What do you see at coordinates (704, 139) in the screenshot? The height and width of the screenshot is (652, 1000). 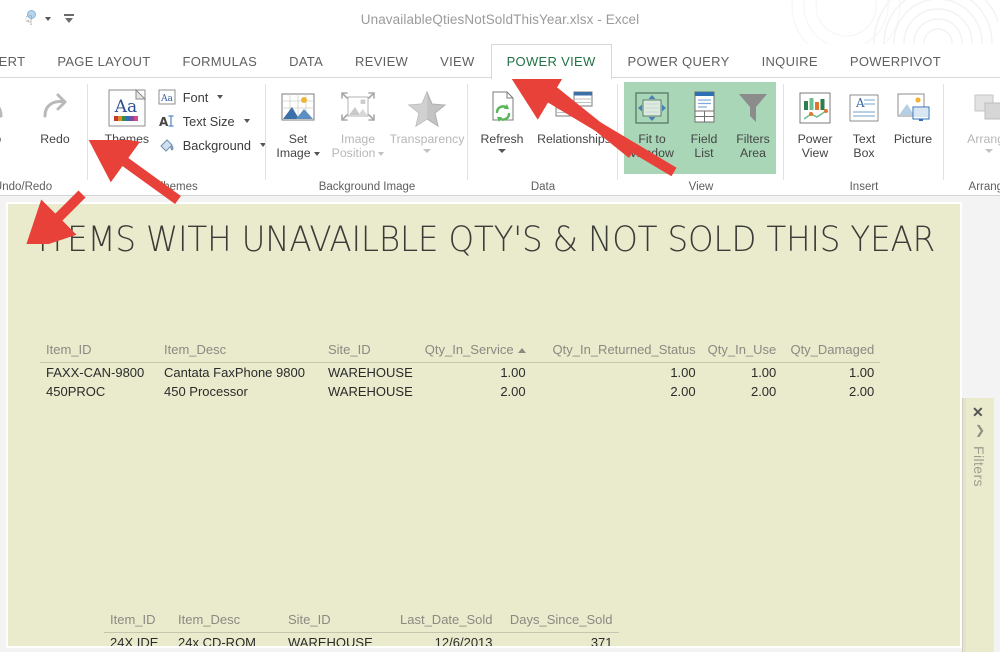 I see `field-list-line1: Field` at bounding box center [704, 139].